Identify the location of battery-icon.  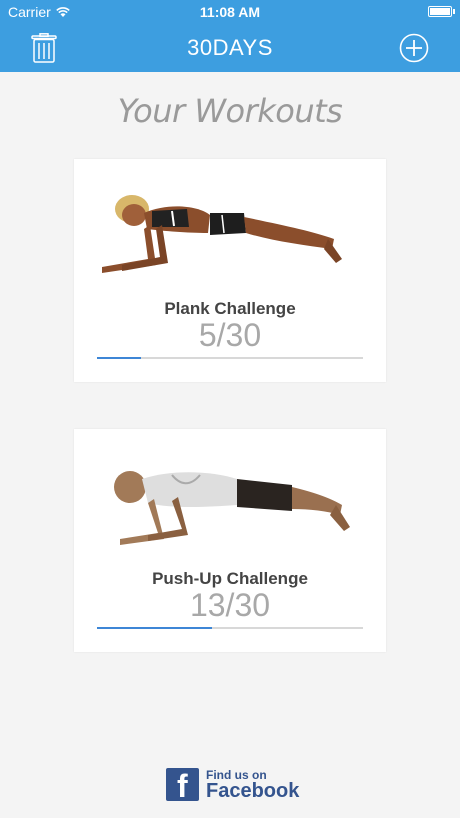
(441, 11).